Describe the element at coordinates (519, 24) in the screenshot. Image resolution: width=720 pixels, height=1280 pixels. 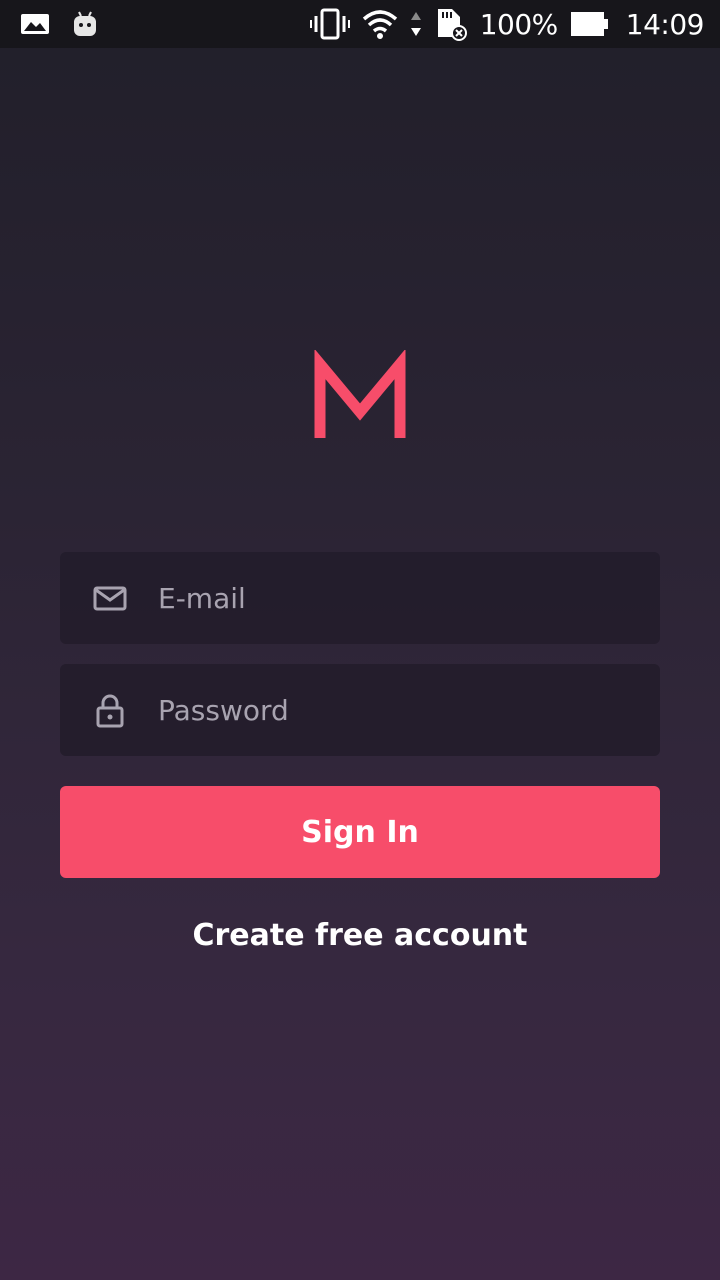
I see `battery-percent: 100%` at that location.